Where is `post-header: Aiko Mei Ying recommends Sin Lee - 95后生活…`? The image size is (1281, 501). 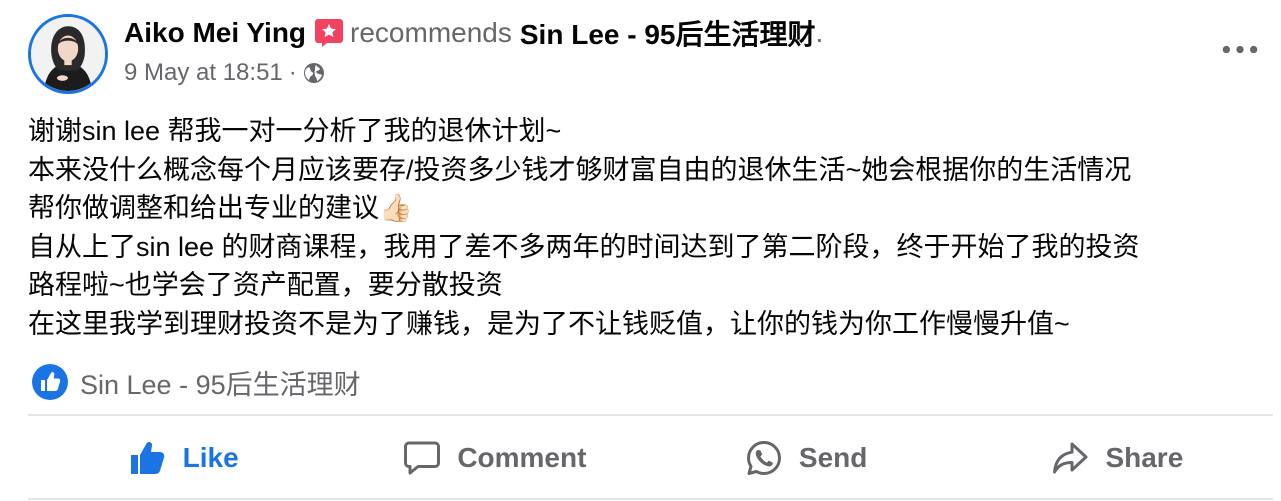 post-header: Aiko Mei Ying recommends Sin Lee - 95后生活… is located at coordinates (473, 33).